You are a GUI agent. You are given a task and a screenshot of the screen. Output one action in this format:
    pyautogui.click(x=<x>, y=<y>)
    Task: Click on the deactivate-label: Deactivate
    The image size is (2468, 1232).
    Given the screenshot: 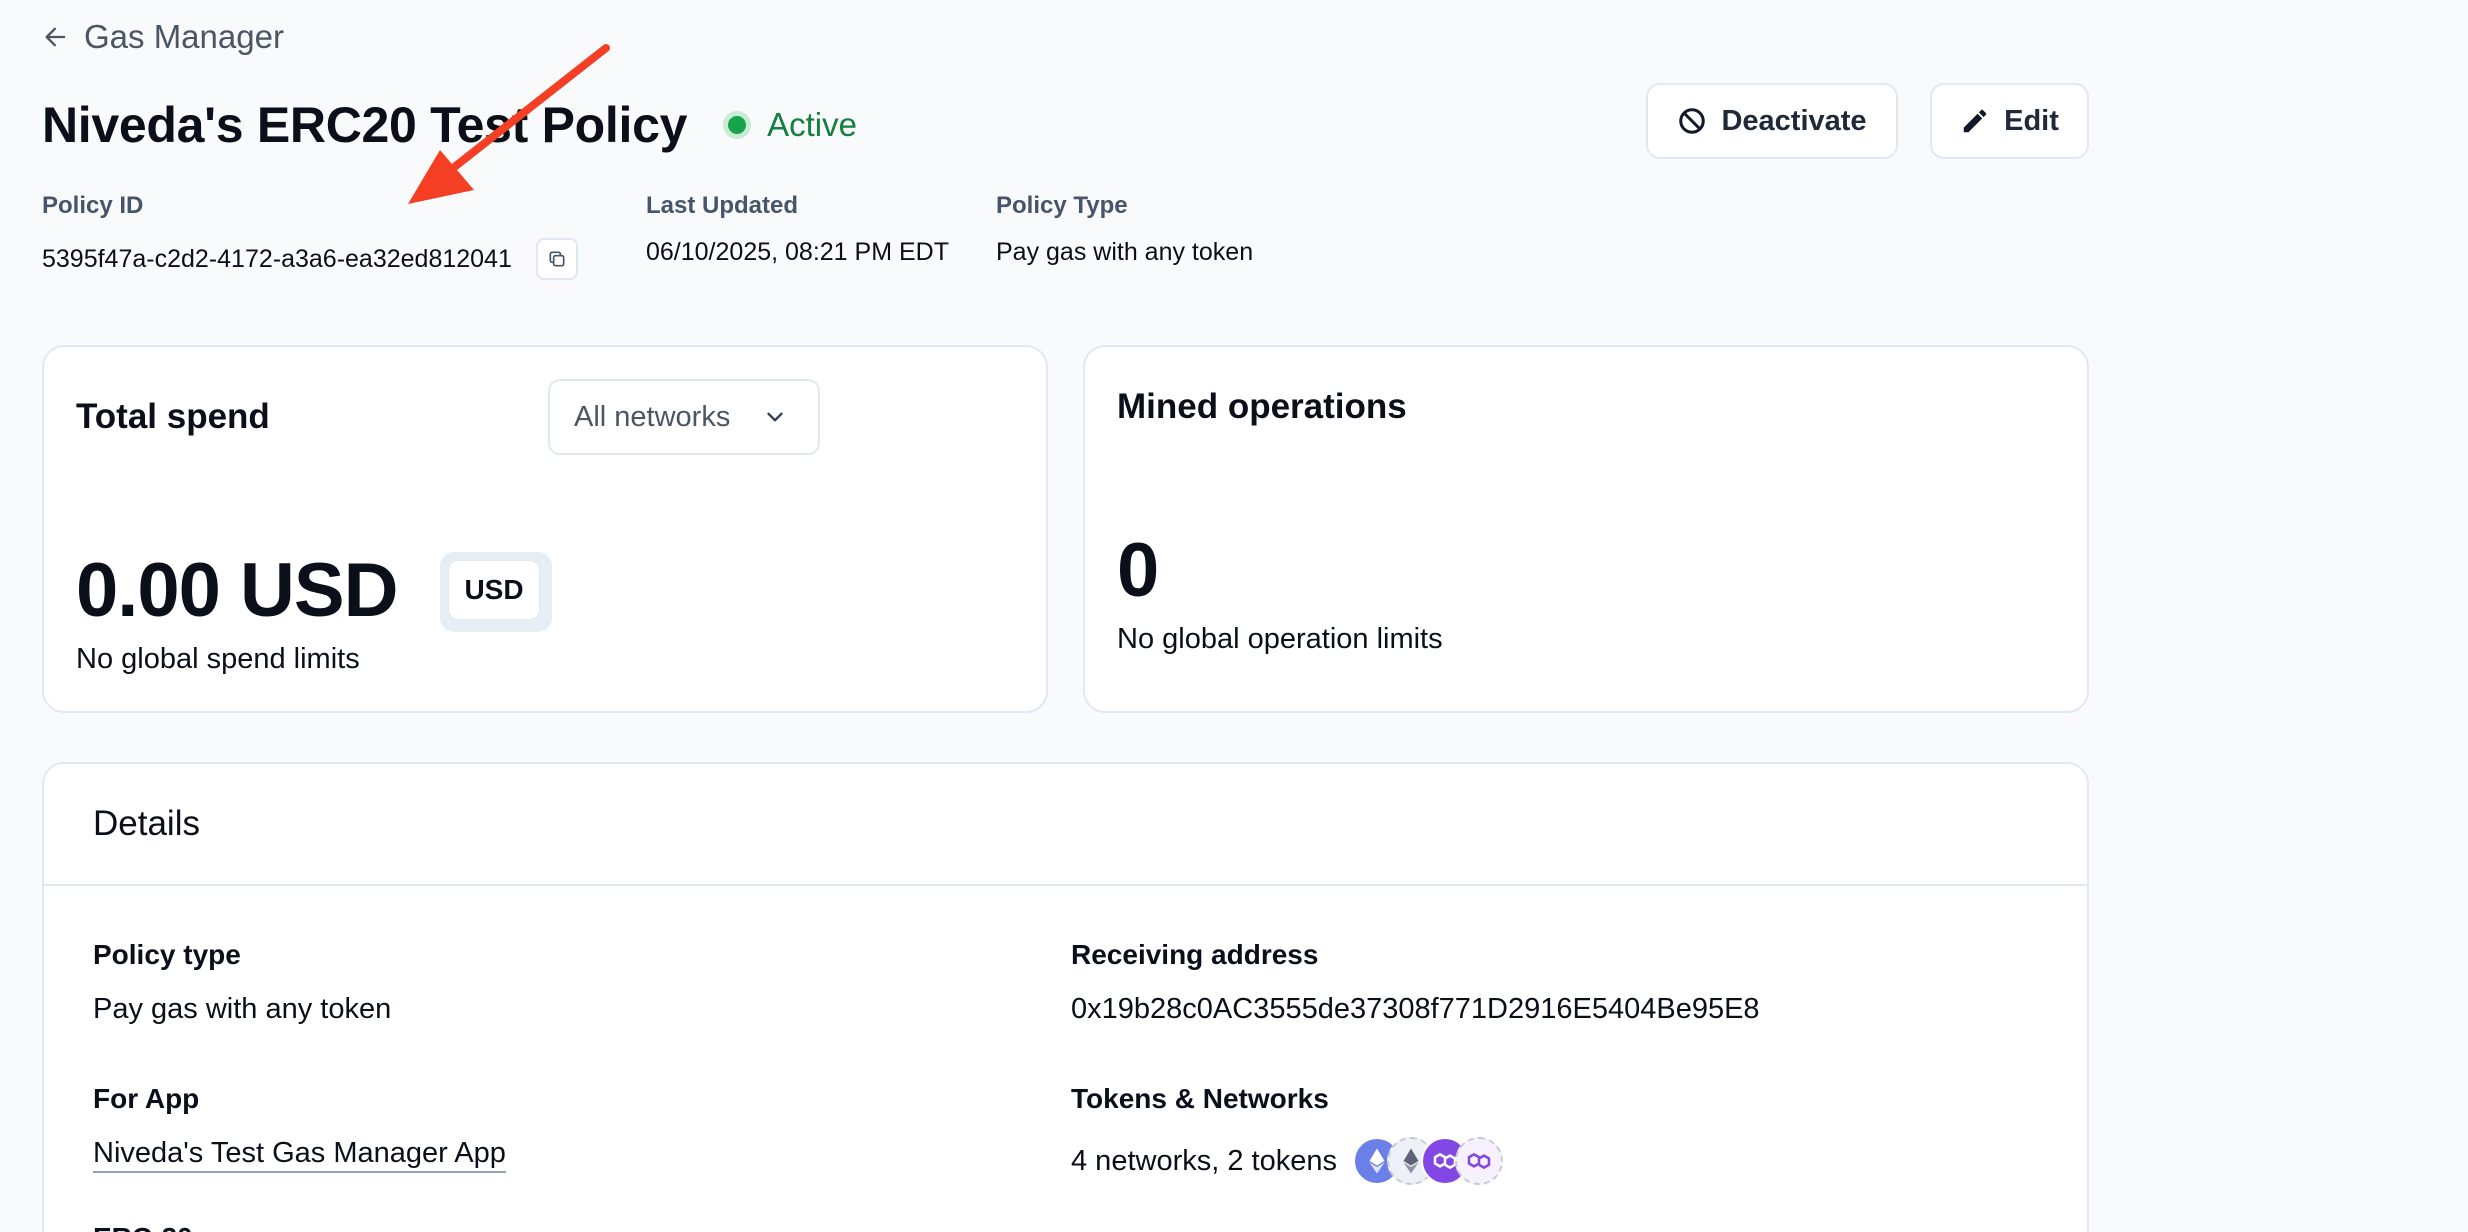 What is the action you would take?
    pyautogui.click(x=1794, y=120)
    